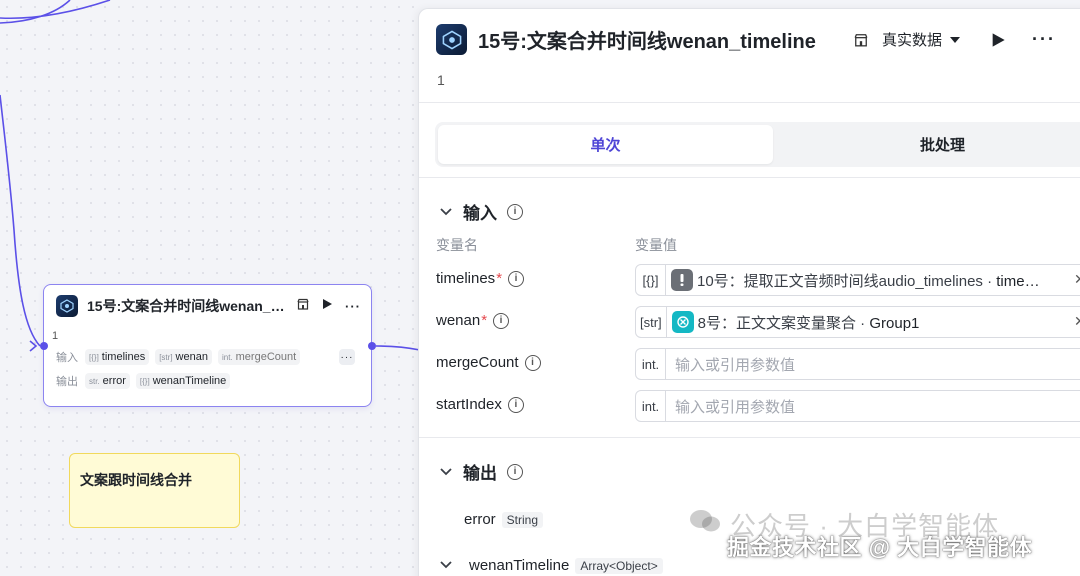 The image size is (1080, 576). Describe the element at coordinates (926, 144) in the screenshot. I see `tab-batch: 批处理` at that location.